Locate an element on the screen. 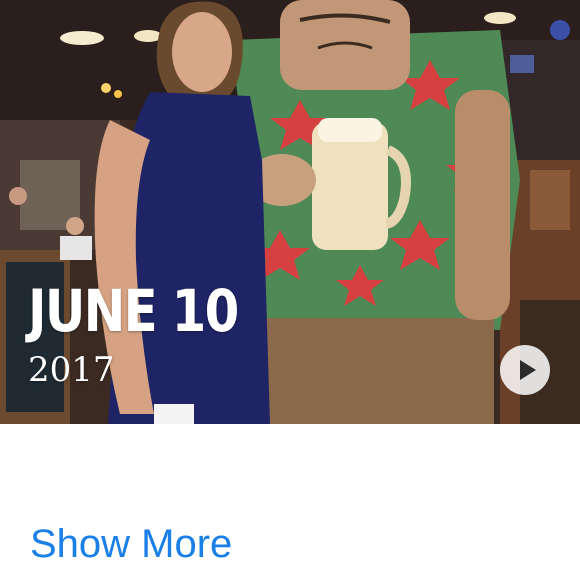 Image resolution: width=580 pixels, height=580 pixels. memory-title-block: JUNE 10 2017 is located at coordinates (150, 335).